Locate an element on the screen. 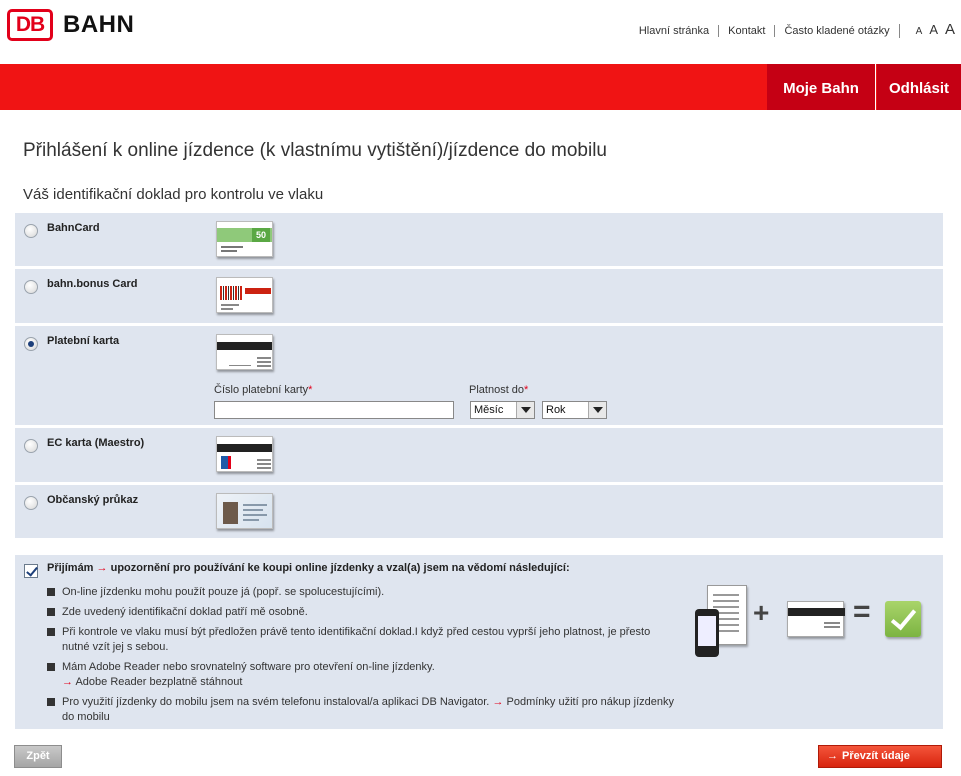 The height and width of the screenshot is (776, 961). db-logo: DB BAHN is located at coordinates (70, 25).